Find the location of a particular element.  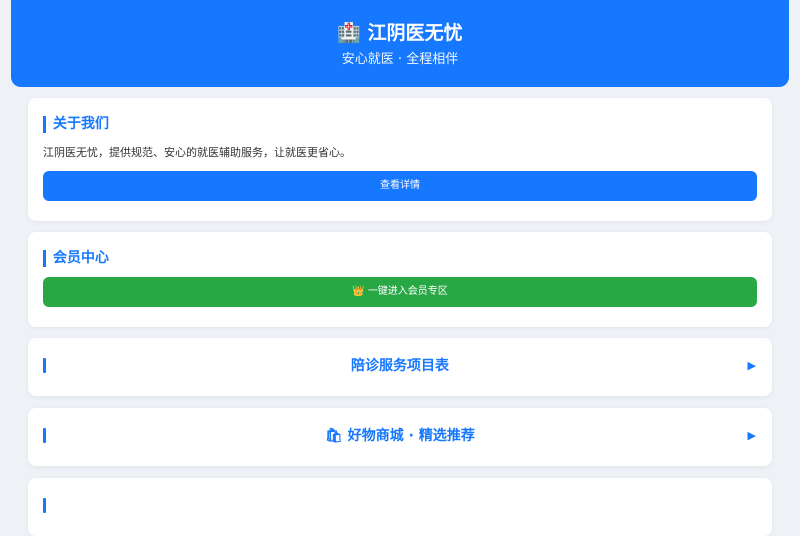

service-list-link: 陪诊服务项目表 ▶ is located at coordinates (400, 367).